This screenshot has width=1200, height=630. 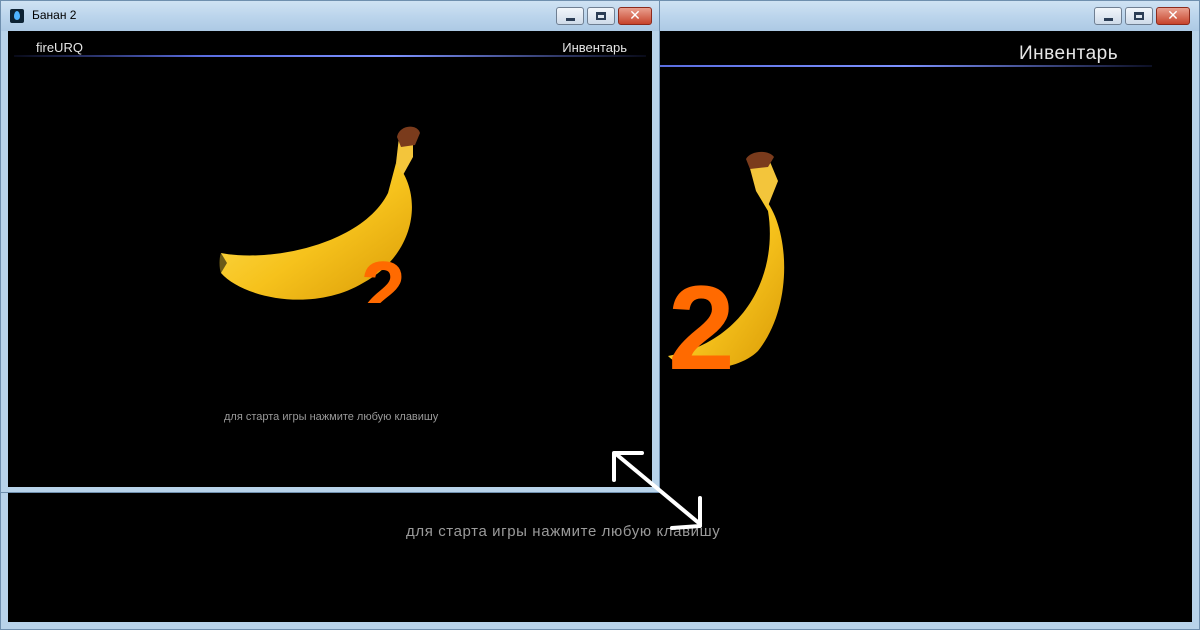 I want to click on start-prompt: для старта игры нажмите любую клавишу, so click(x=331, y=417).